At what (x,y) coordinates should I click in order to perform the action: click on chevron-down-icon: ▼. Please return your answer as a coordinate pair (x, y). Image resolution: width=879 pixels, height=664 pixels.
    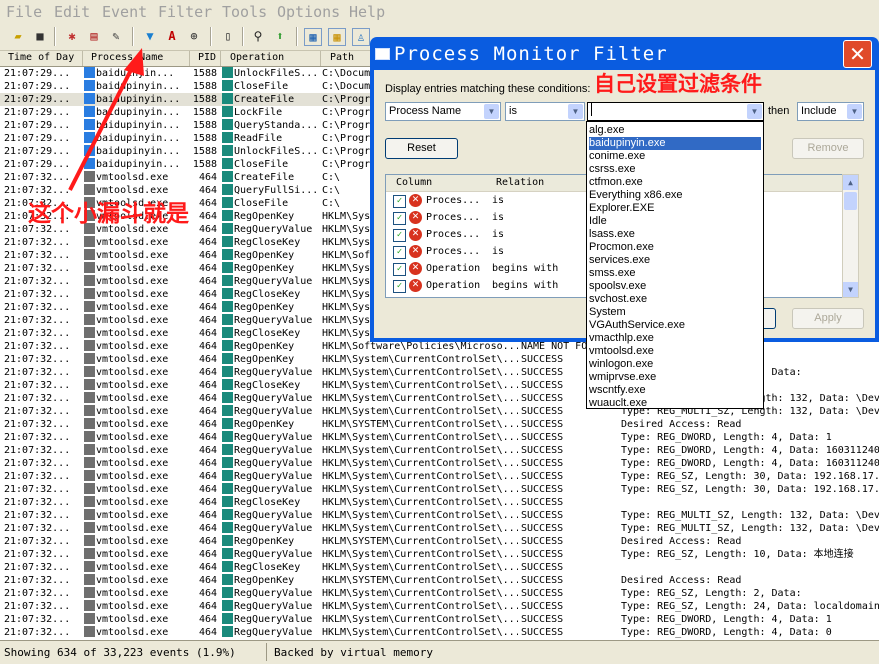
    Looking at the image, I should click on (491, 111).